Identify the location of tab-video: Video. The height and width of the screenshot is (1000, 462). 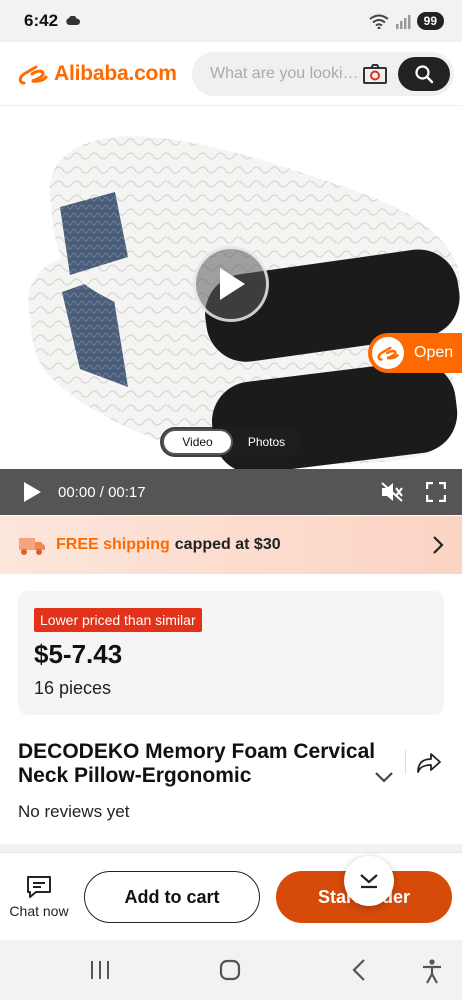
(197, 442).